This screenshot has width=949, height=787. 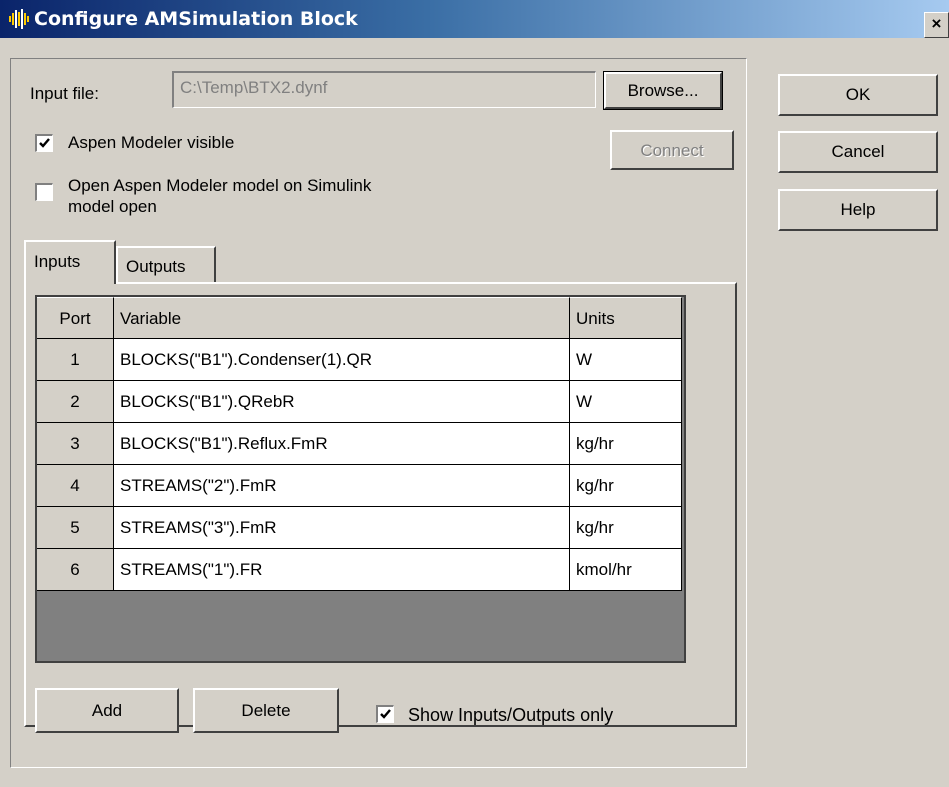 I want to click on tab-inputs-label: Inputs, so click(x=57, y=261).